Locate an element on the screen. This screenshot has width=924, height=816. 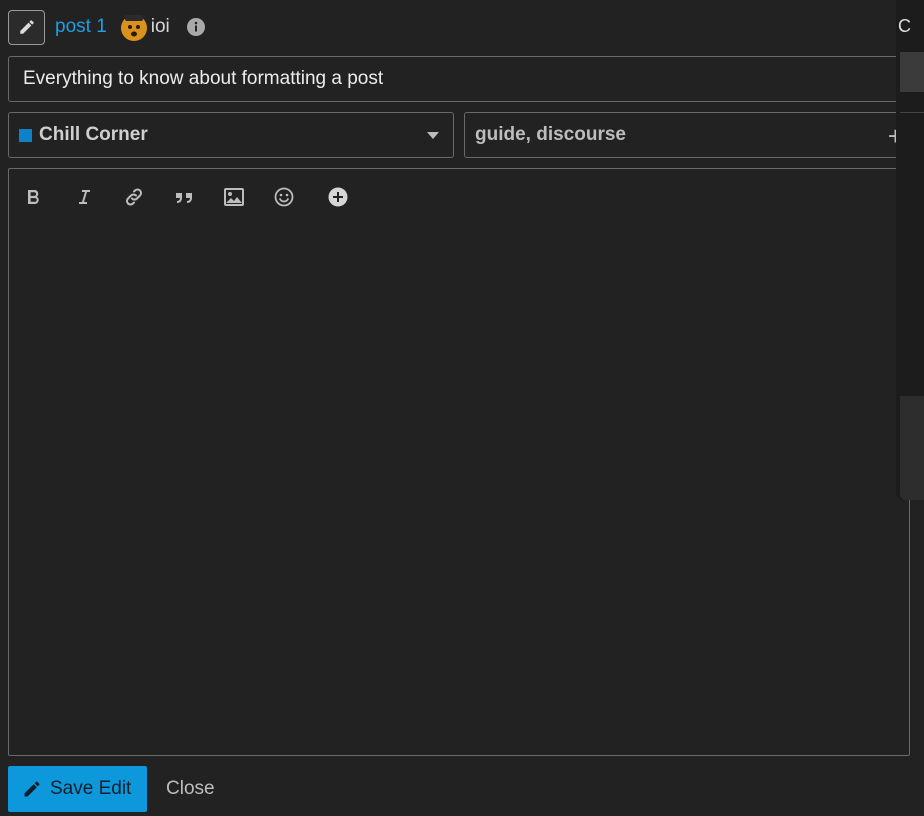
bold-icon is located at coordinates (33, 197).